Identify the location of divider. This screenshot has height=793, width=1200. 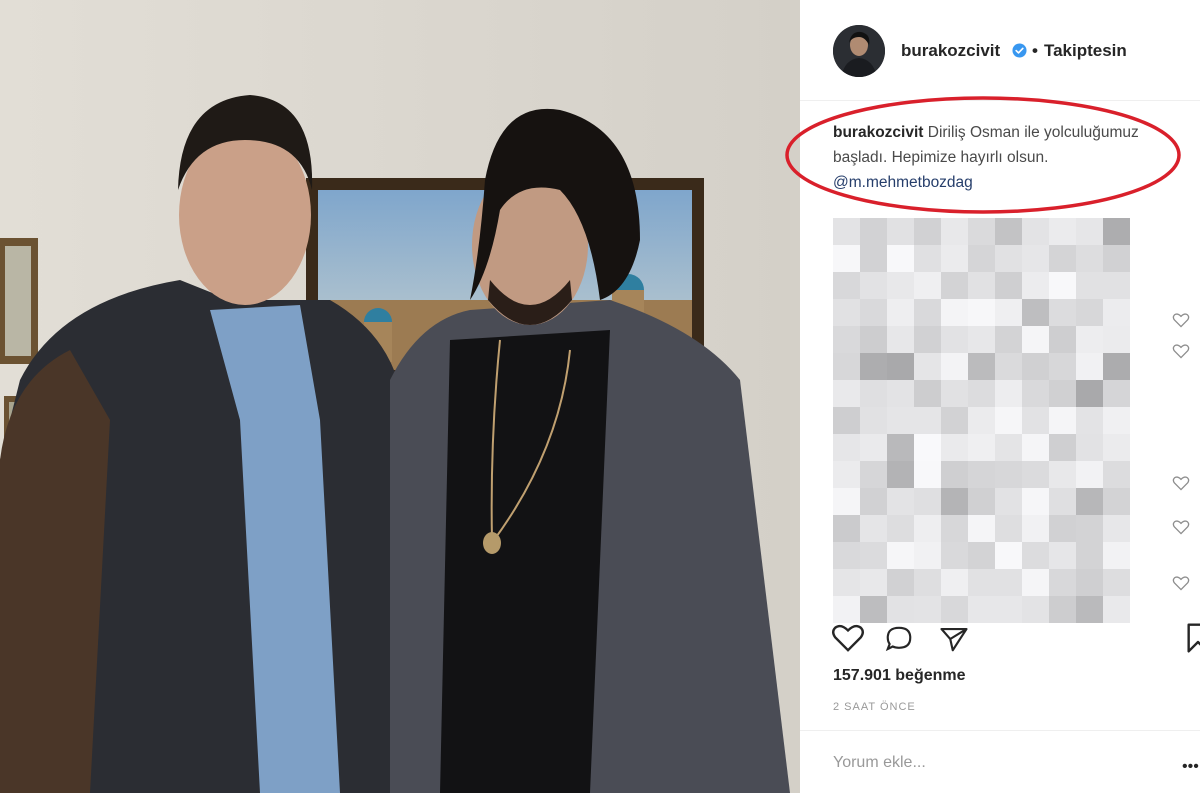
(1000, 730).